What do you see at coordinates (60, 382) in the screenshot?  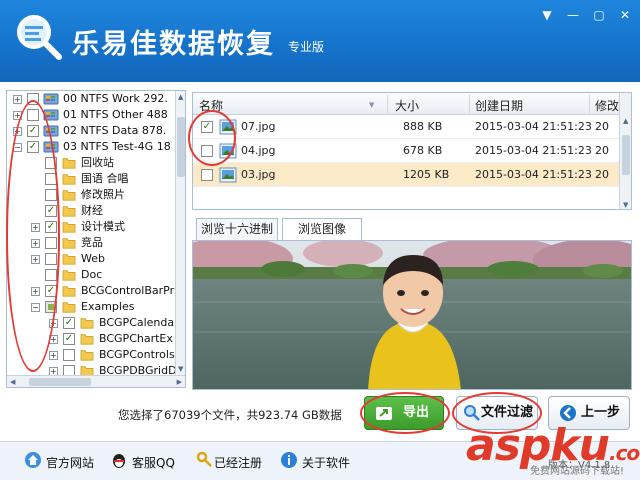 I see `tree-hscroll-thumb` at bounding box center [60, 382].